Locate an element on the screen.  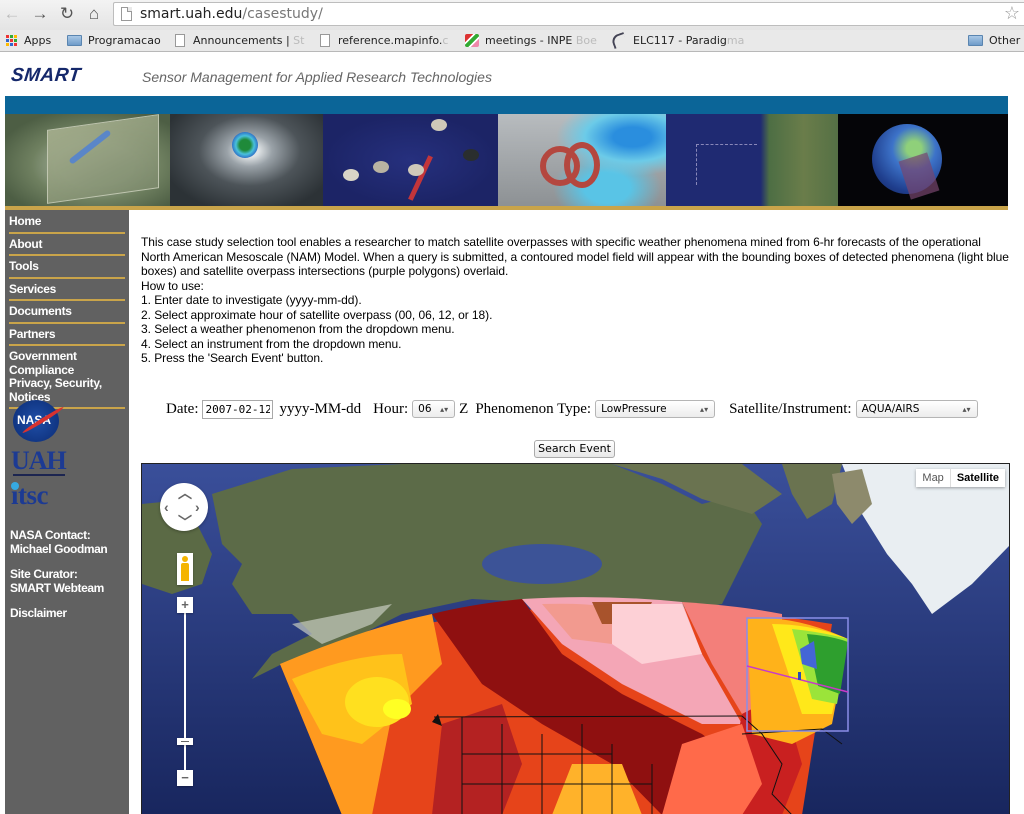
elc117-icon is located at coordinates (619, 40).